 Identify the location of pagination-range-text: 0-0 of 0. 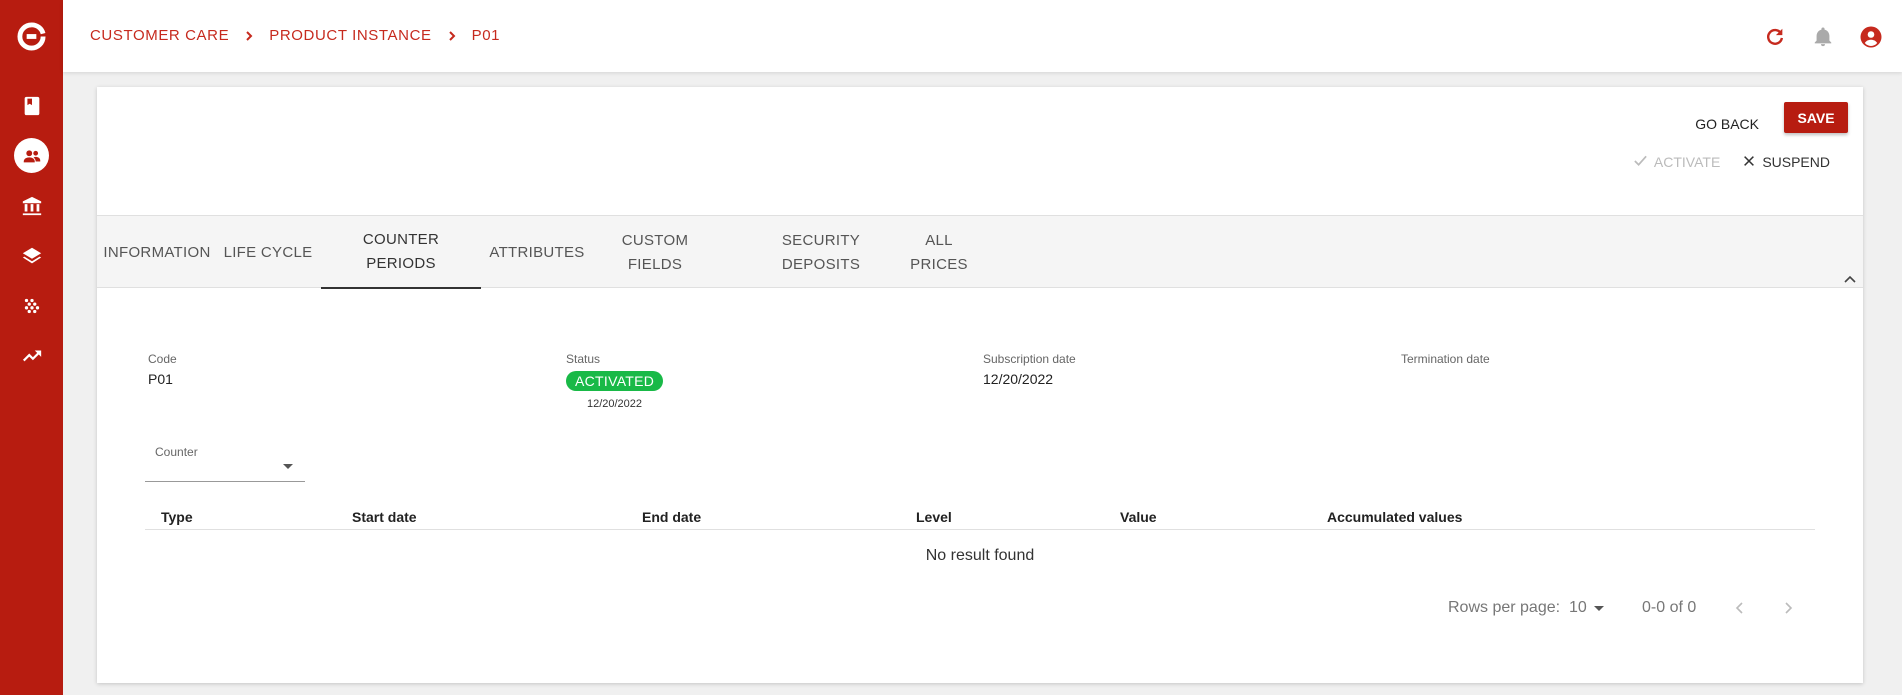
(1669, 607).